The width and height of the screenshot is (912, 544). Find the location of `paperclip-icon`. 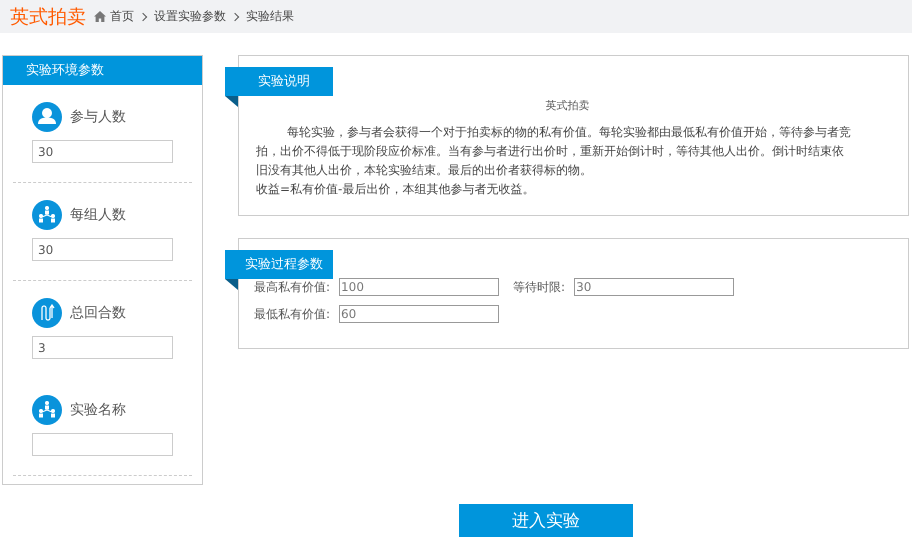

paperclip-icon is located at coordinates (47, 313).